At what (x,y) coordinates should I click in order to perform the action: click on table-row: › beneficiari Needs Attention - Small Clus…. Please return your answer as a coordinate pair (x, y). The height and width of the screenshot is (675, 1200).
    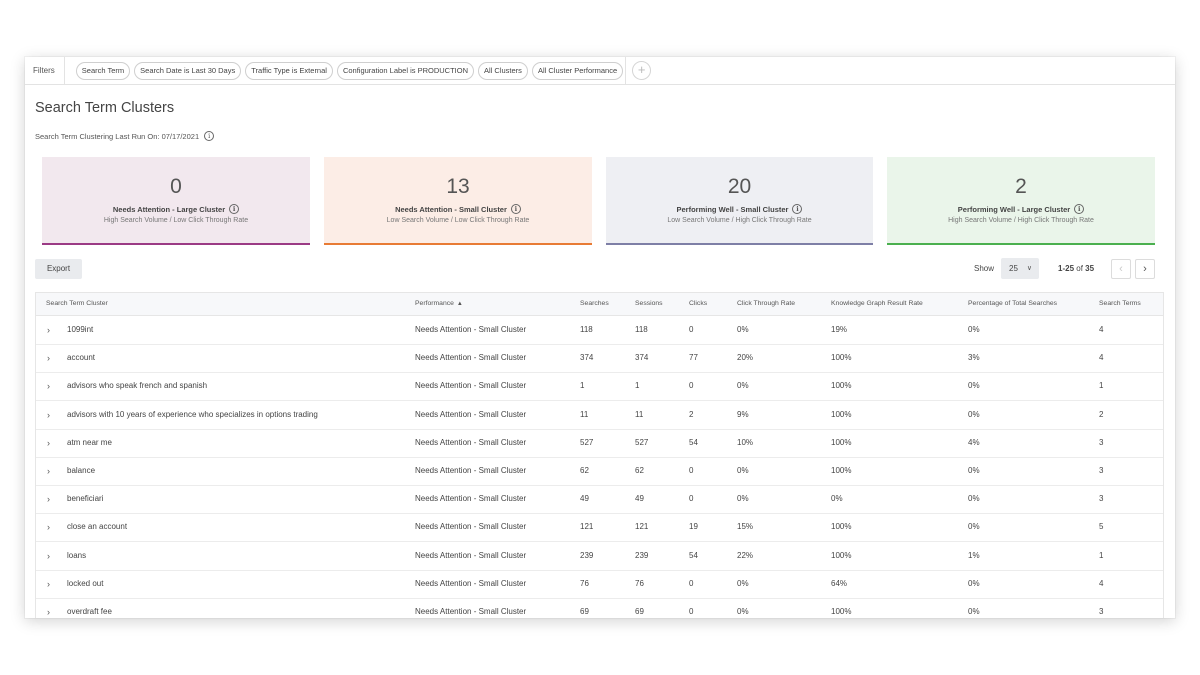
    Looking at the image, I should click on (599, 500).